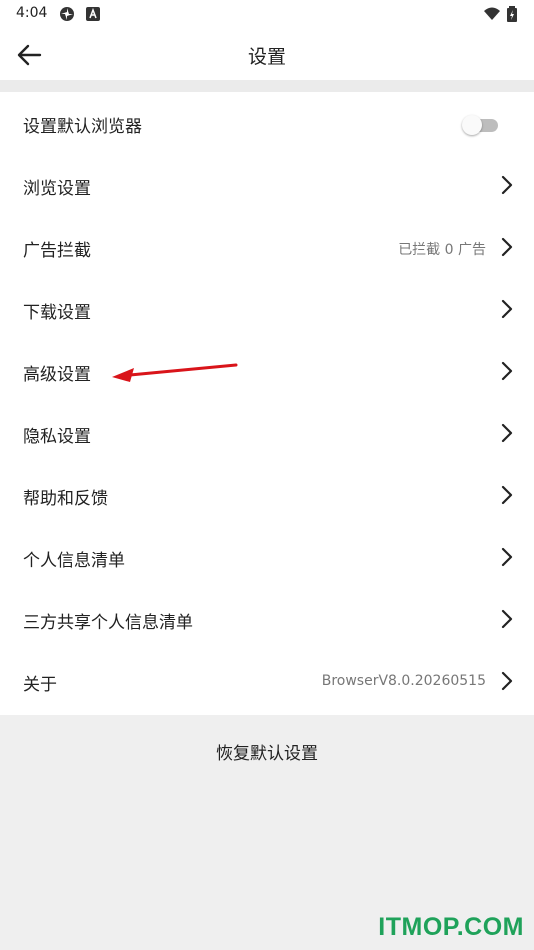 The height and width of the screenshot is (950, 534). What do you see at coordinates (266, 57) in the screenshot?
I see `page-title: 设置` at bounding box center [266, 57].